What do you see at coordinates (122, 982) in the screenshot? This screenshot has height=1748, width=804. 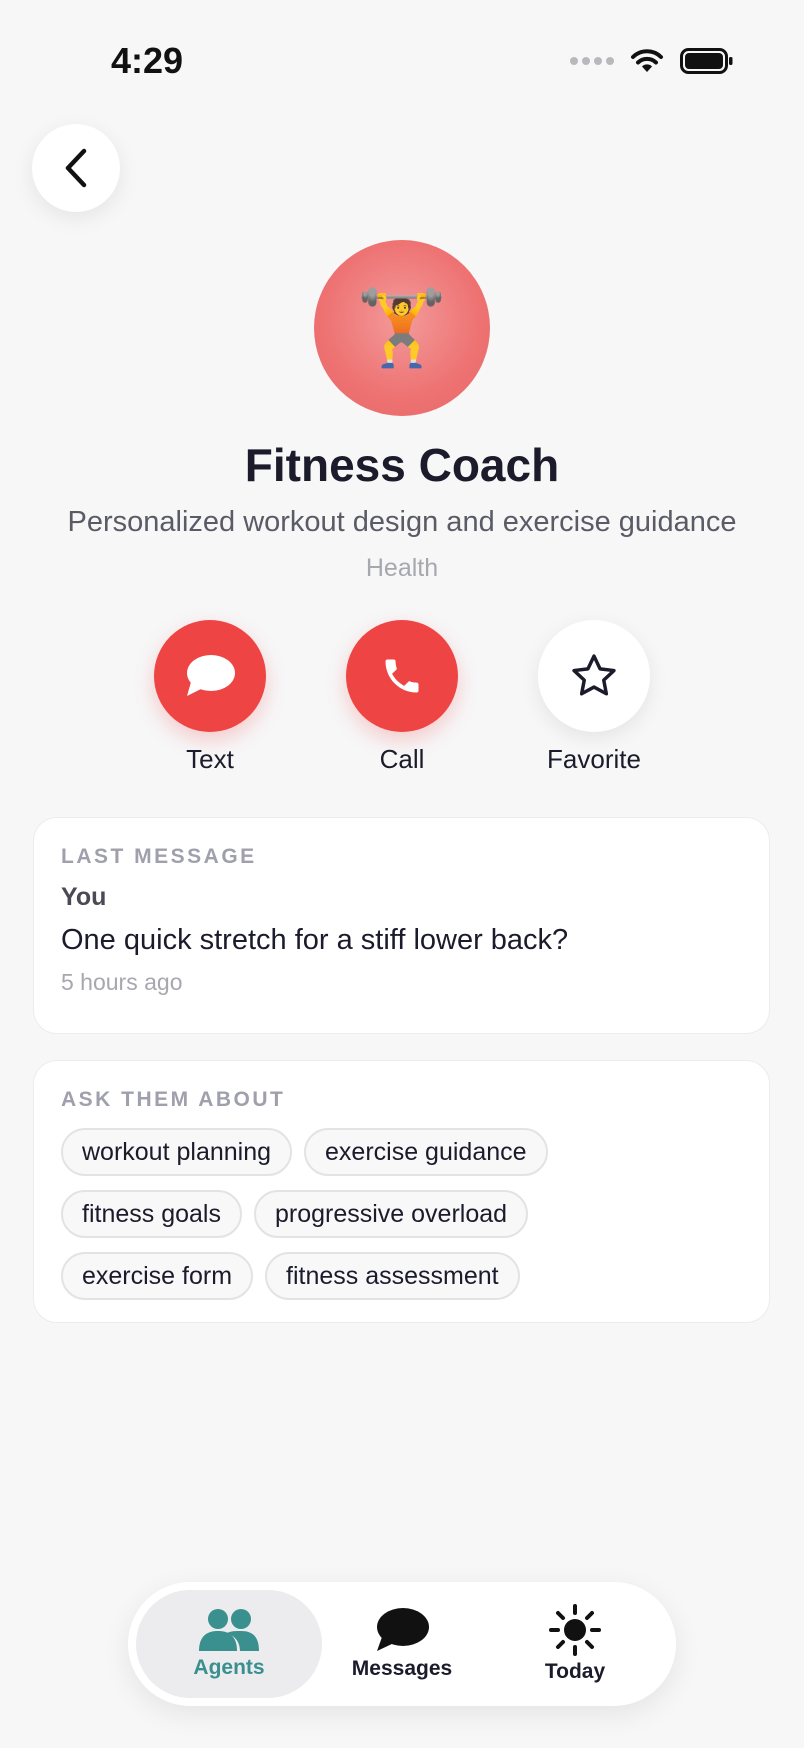 I see `last-message-time: 5 hours ago` at bounding box center [122, 982].